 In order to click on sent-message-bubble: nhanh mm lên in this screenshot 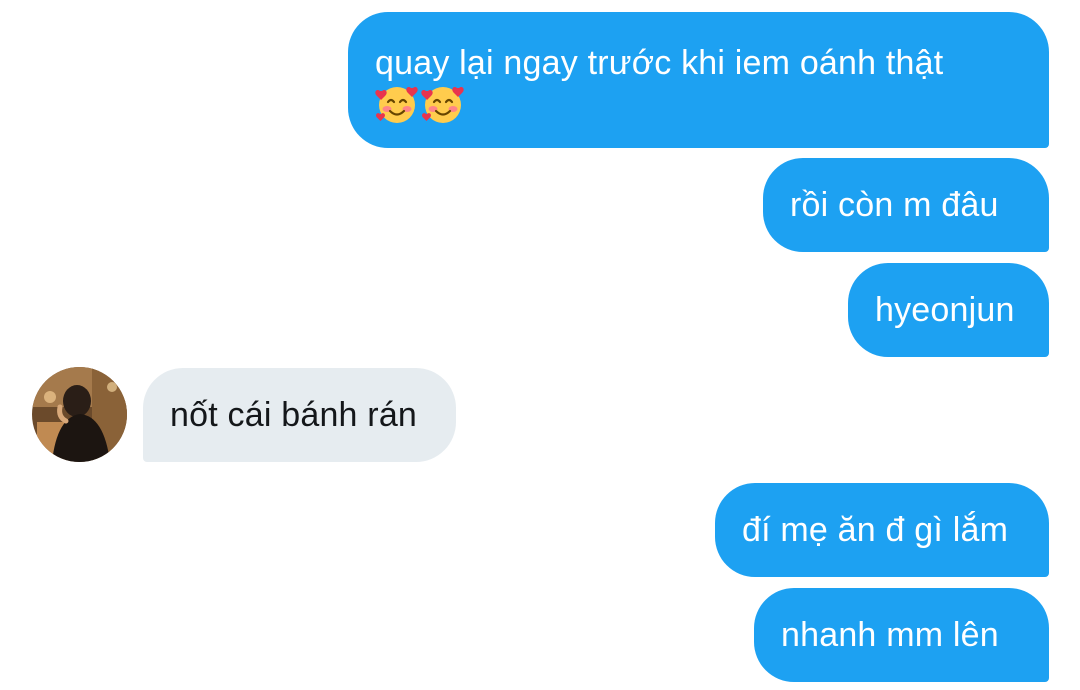, I will do `click(901, 635)`.